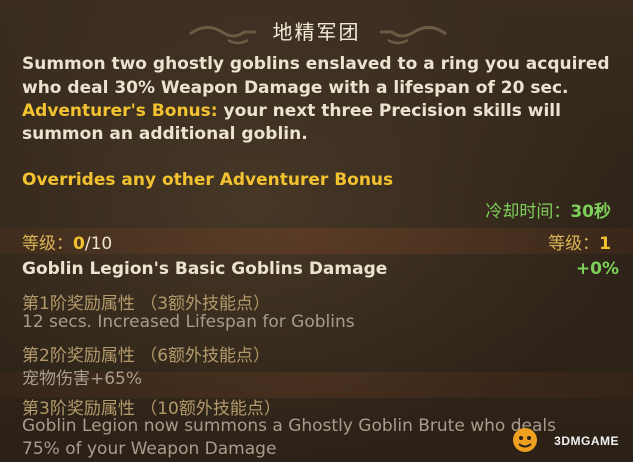 The height and width of the screenshot is (462, 633). Describe the element at coordinates (146, 304) in the screenshot. I see `tier-label: 第1阶奖励属性 （3额外技能点）` at that location.